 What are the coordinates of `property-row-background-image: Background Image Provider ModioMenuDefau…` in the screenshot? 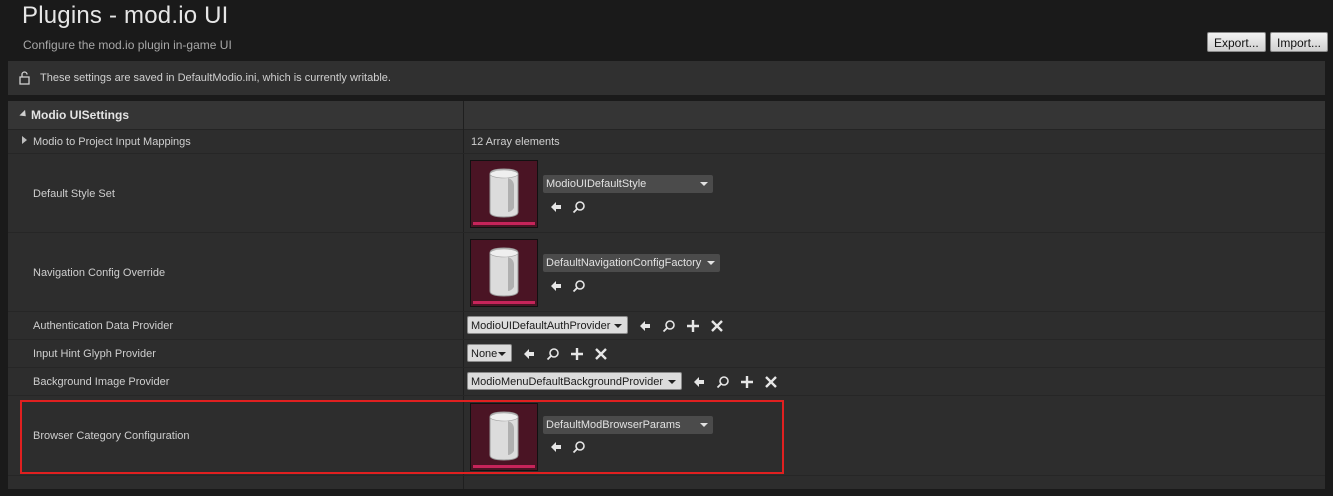 It's located at (666, 382).